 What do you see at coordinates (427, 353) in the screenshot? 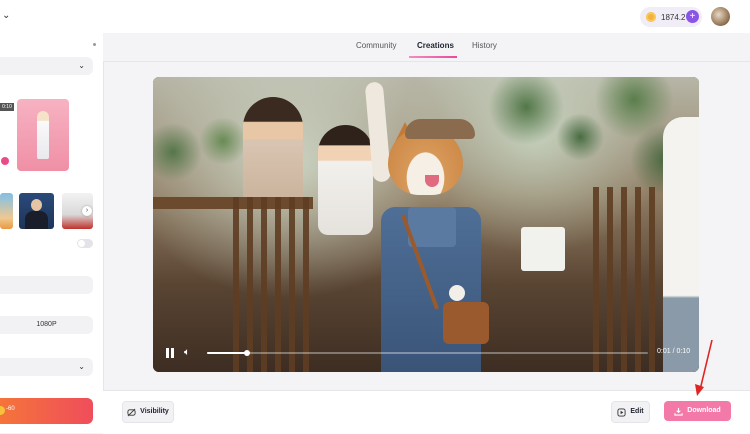
I see `progress-track` at bounding box center [427, 353].